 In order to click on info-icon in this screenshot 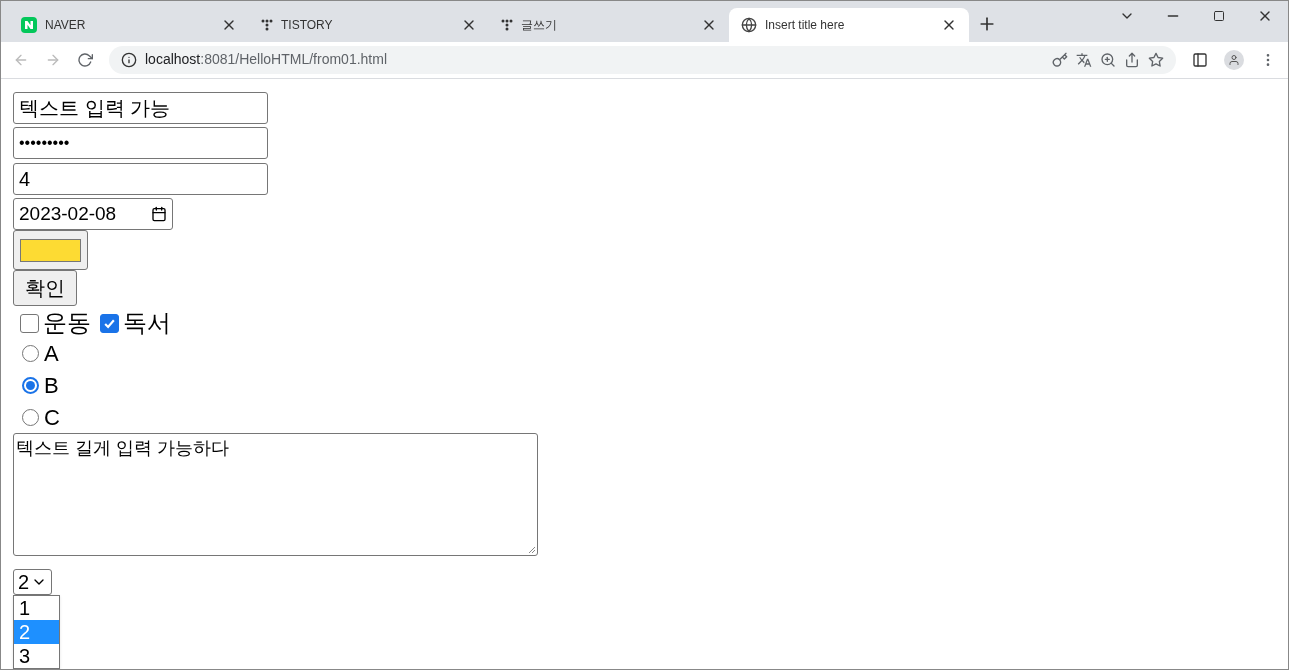, I will do `click(129, 59)`.